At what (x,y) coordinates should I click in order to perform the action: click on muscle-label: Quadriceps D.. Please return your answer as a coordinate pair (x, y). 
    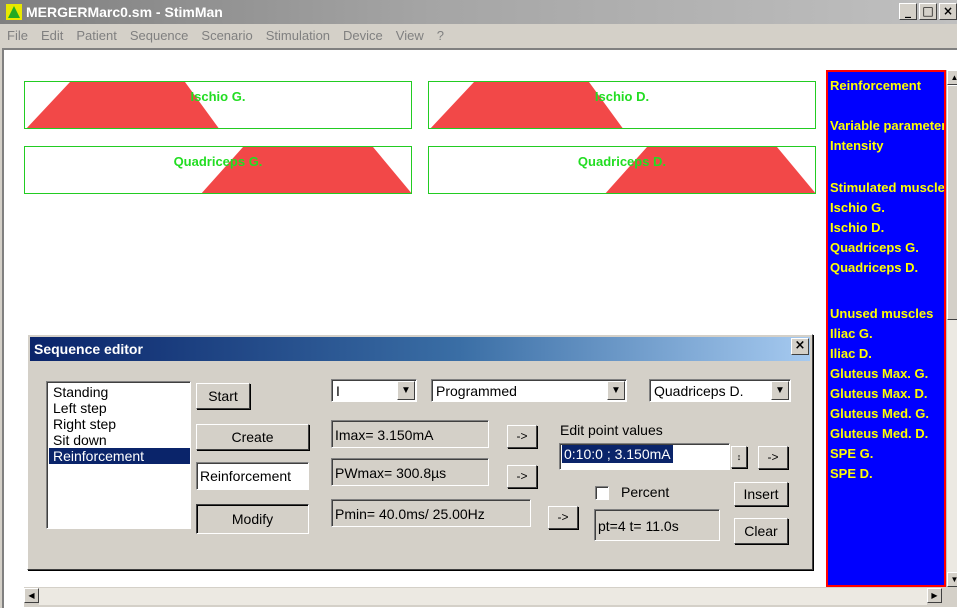
    Looking at the image, I should click on (622, 161).